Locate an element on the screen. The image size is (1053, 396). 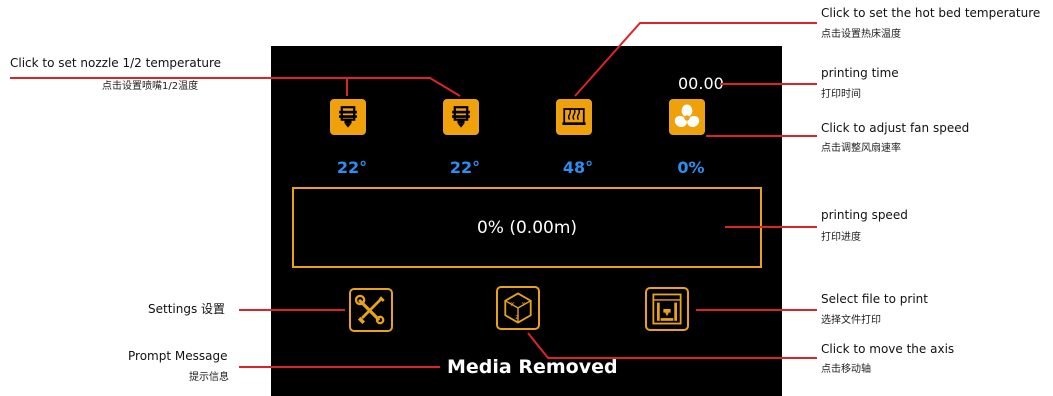
svg-text: X is located at coordinates (513, 305).